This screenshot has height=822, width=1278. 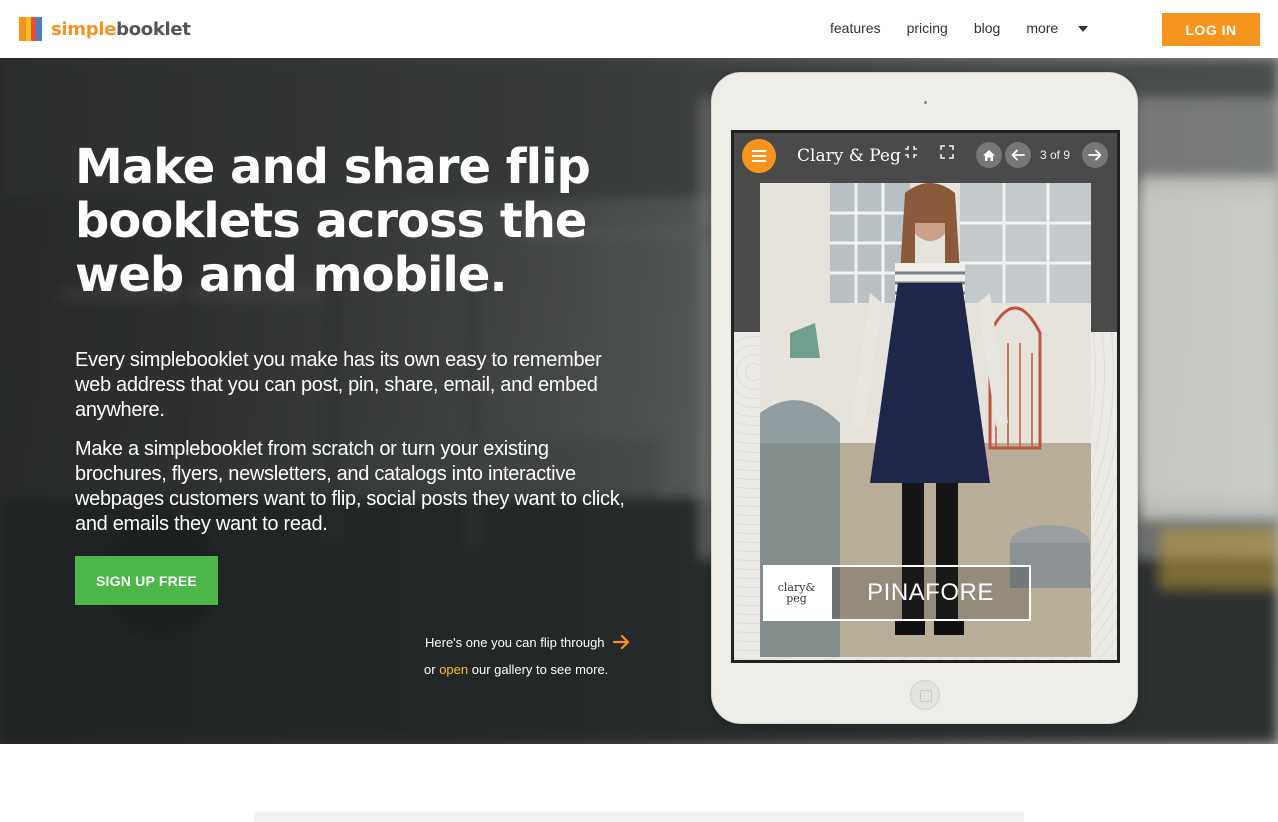 I want to click on nav-pricing: pricing, so click(x=927, y=28).